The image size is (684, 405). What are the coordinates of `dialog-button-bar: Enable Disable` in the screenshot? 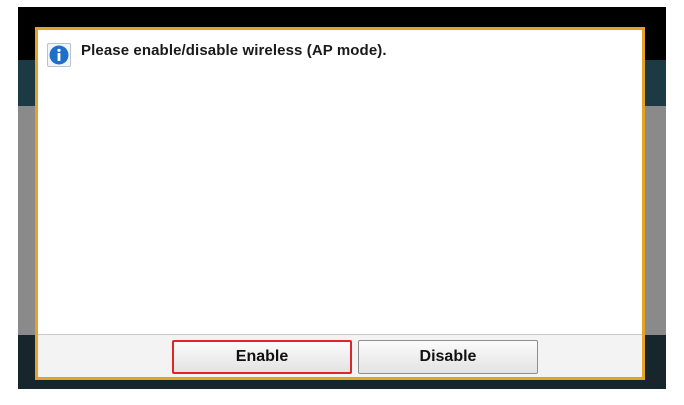 It's located at (340, 355).